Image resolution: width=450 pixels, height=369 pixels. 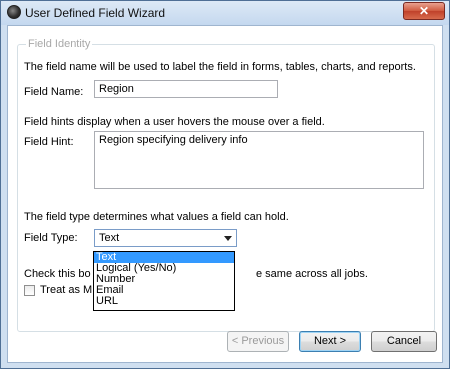 What do you see at coordinates (14, 12) in the screenshot?
I see `app-icon` at bounding box center [14, 12].